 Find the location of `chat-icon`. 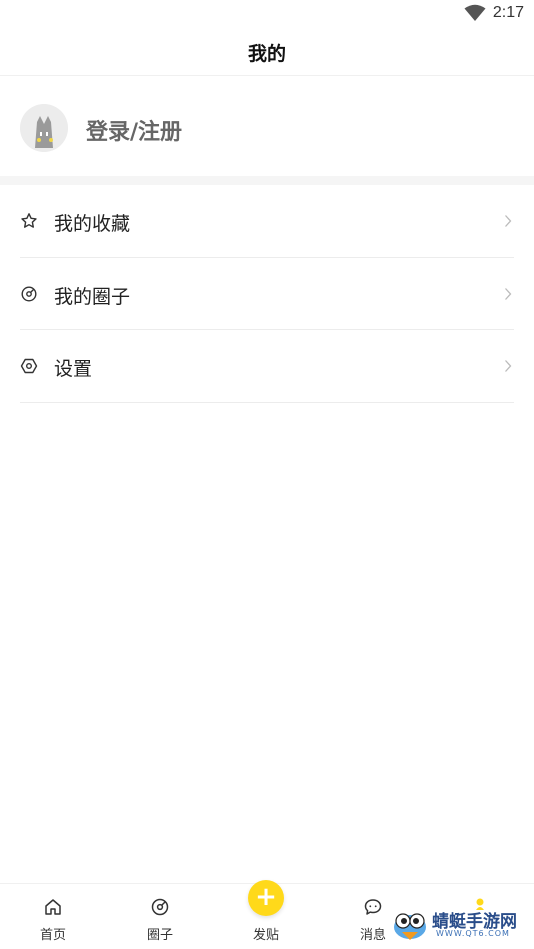

chat-icon is located at coordinates (373, 907).